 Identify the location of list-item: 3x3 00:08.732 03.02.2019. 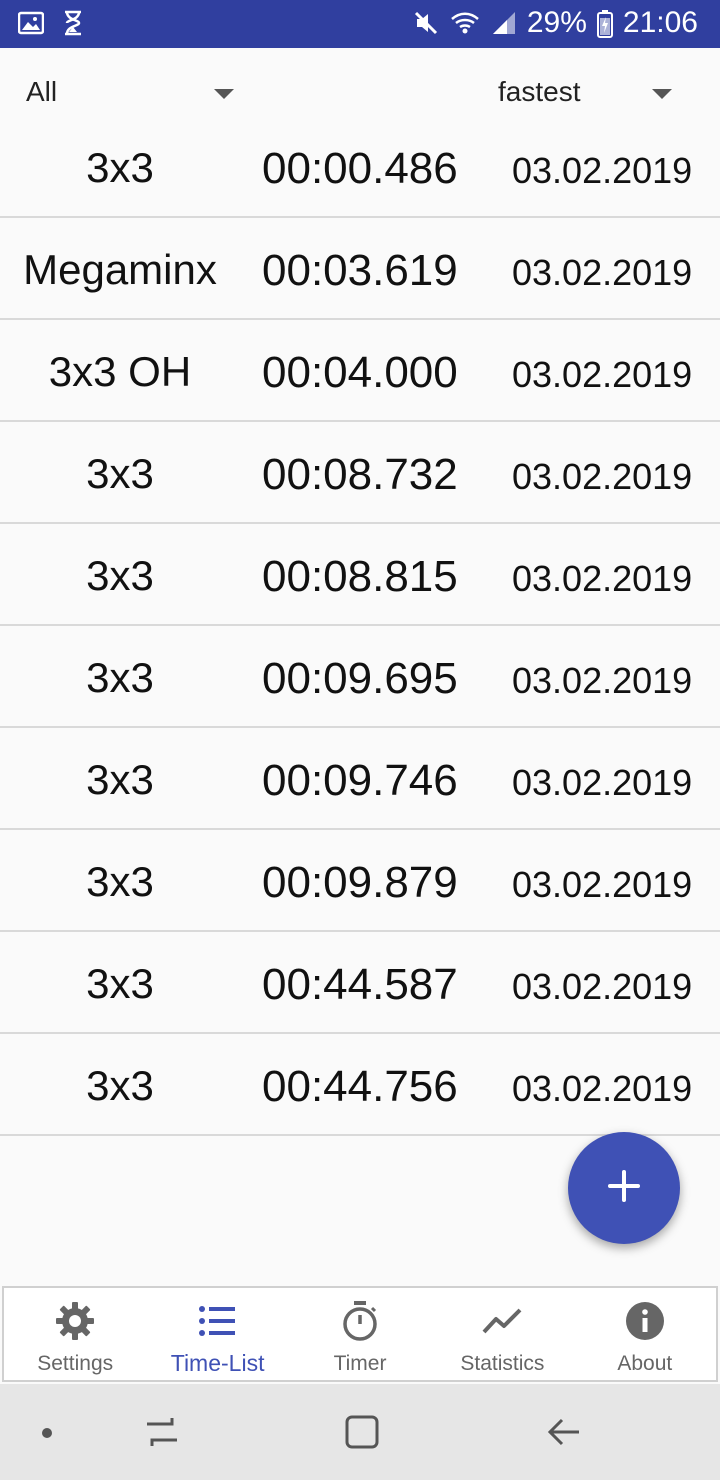
(360, 473).